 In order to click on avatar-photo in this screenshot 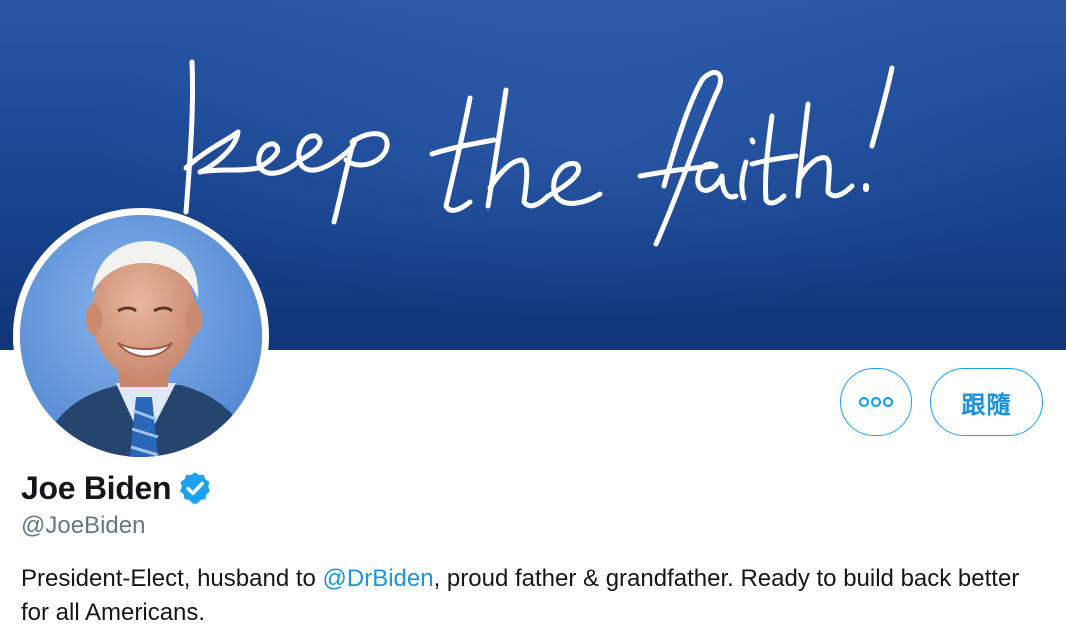, I will do `click(141, 336)`.